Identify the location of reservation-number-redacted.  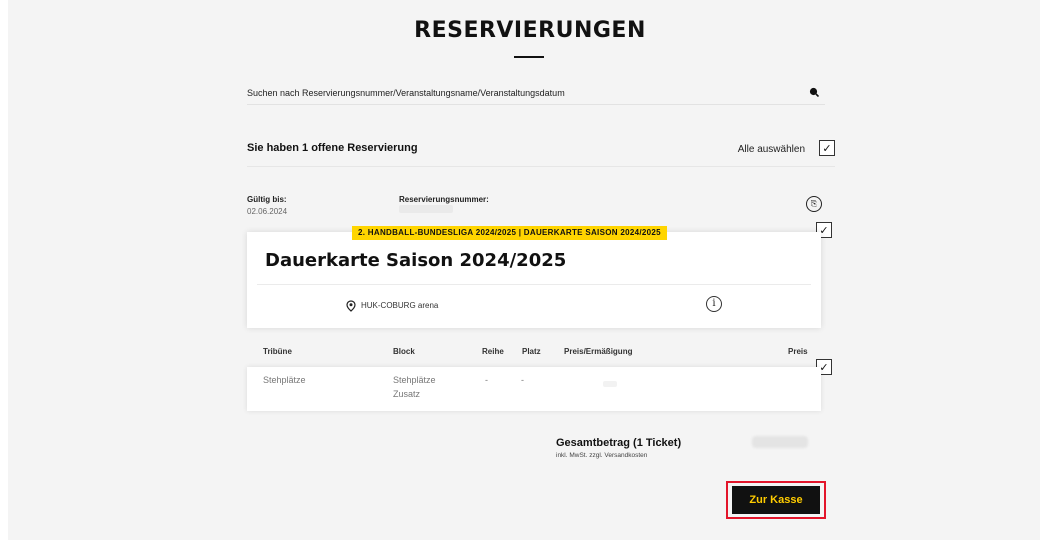
(426, 209).